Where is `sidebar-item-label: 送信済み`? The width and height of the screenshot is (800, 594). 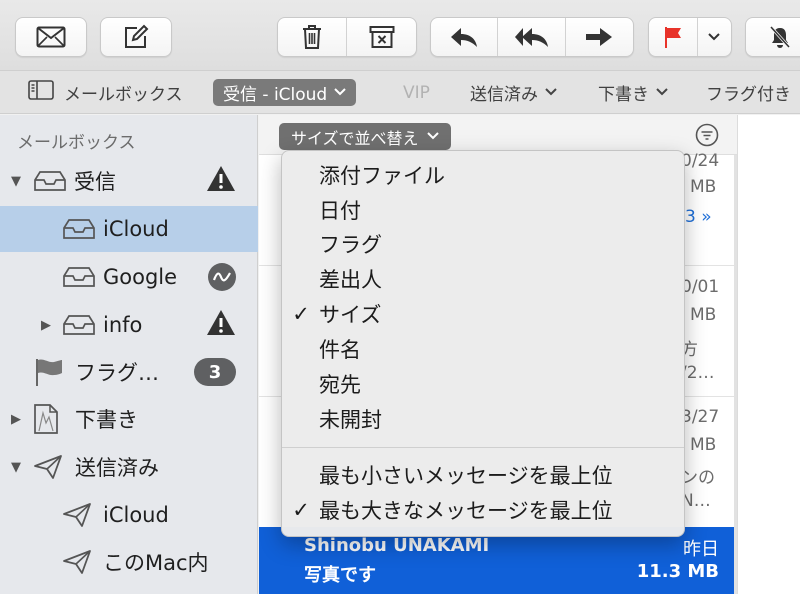
sidebar-item-label: 送信済み is located at coordinates (117, 468).